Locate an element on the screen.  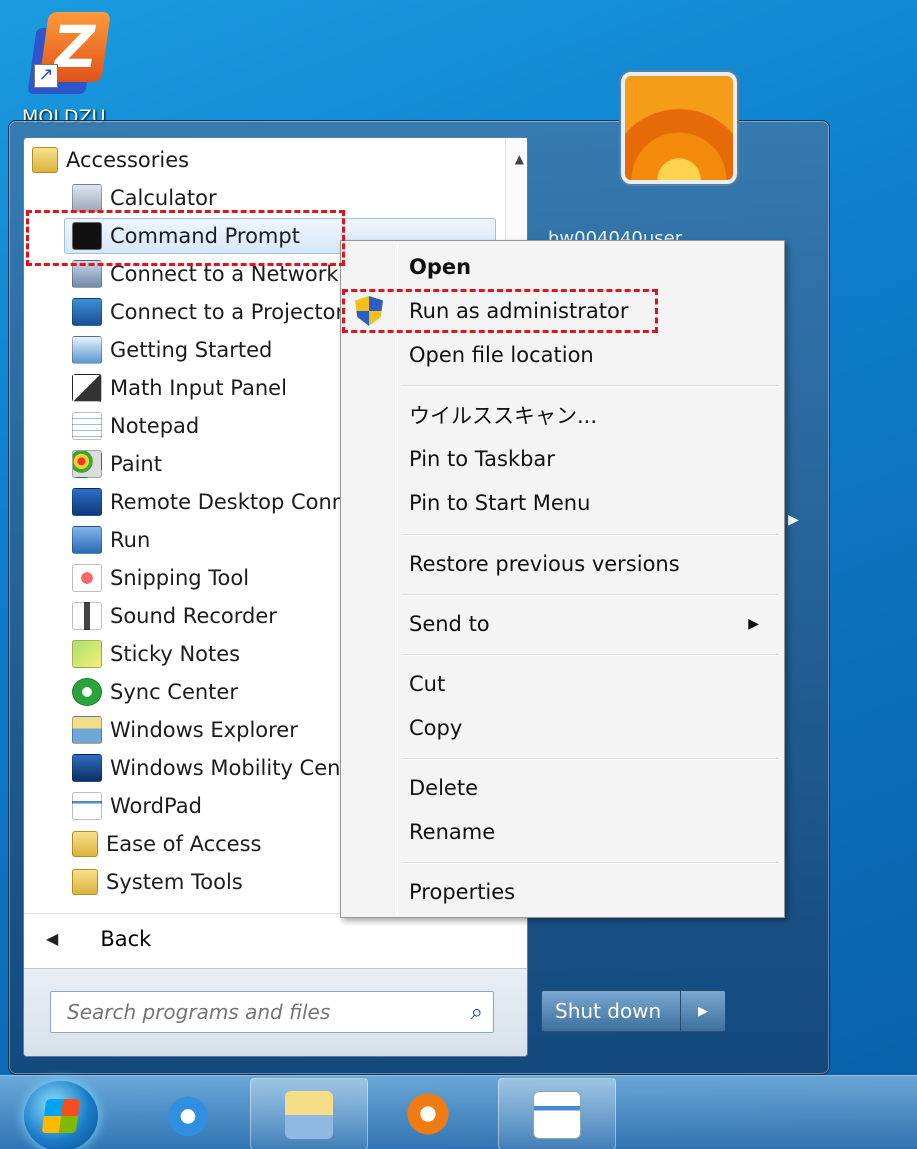
send-to-label: Send to is located at coordinates (449, 624).